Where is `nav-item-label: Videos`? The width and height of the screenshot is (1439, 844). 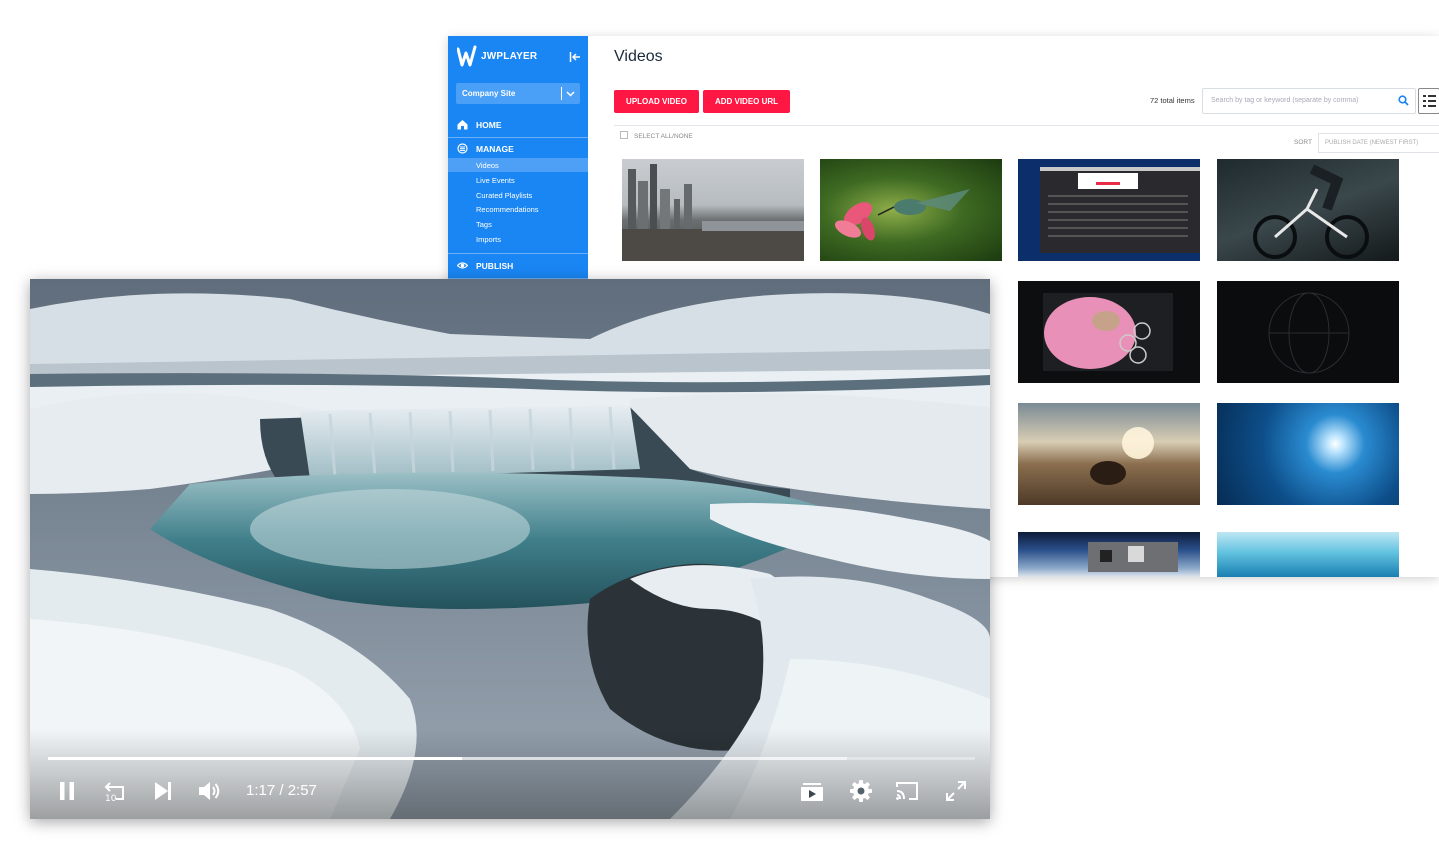
nav-item-label: Videos is located at coordinates (487, 165).